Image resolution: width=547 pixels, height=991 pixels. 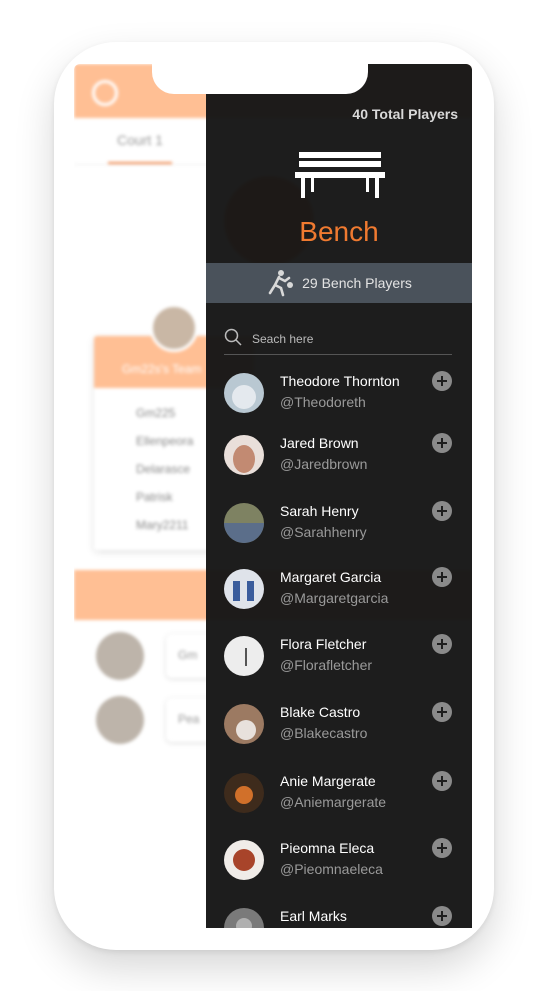 What do you see at coordinates (339, 656) in the screenshot?
I see `player-list-item: Flora Fletcher @Florafletcher` at bounding box center [339, 656].